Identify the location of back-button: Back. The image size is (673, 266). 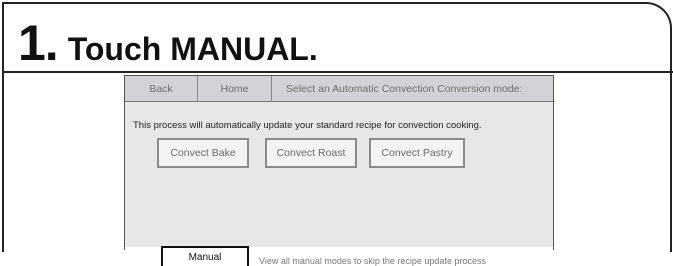
(161, 88).